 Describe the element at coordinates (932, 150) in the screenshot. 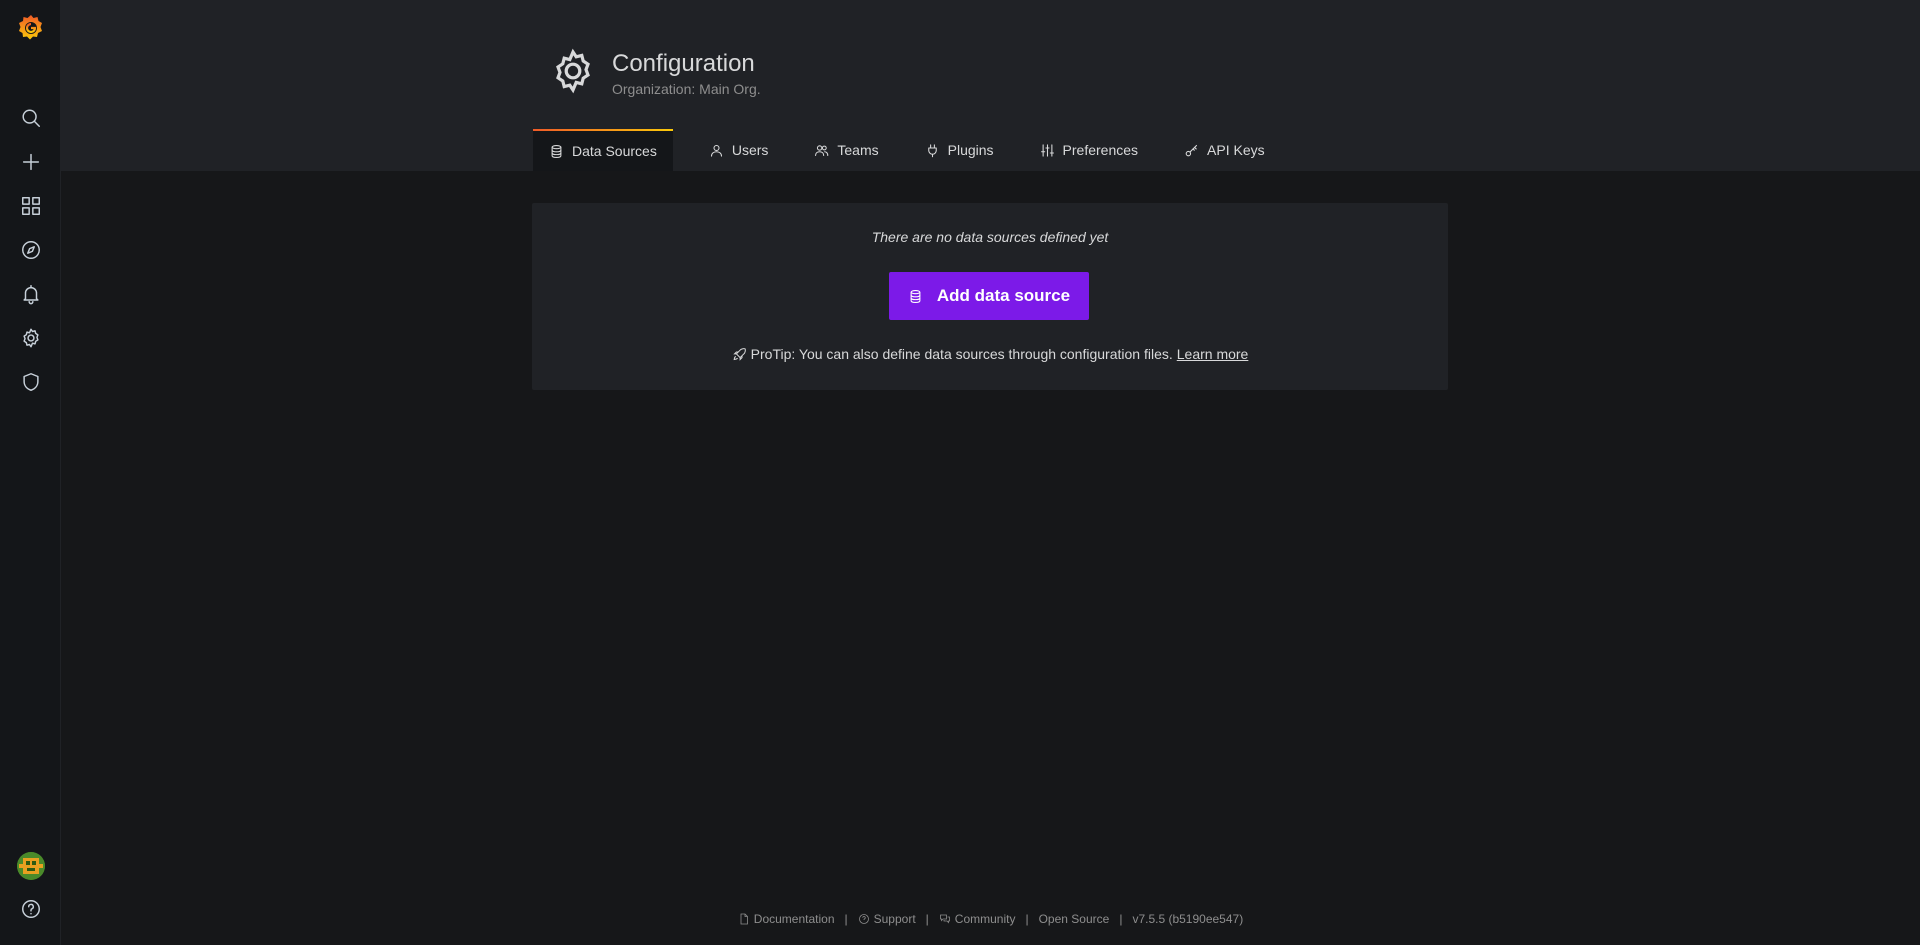

I see `plug-icon` at that location.